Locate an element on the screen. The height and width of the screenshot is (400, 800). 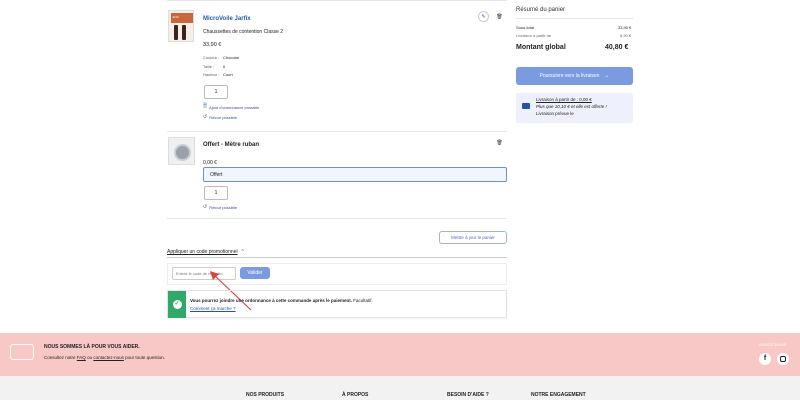
pencil-icon: ✎ is located at coordinates (483, 16).